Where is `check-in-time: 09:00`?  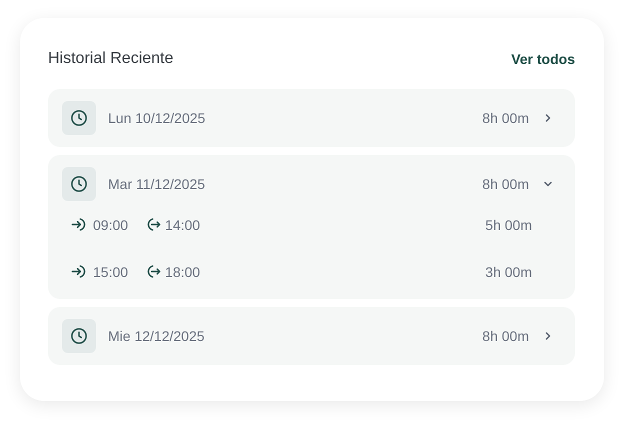 check-in-time: 09:00 is located at coordinates (110, 224).